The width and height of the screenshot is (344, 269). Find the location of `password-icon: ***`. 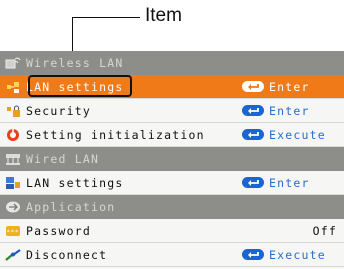

password-icon: *** is located at coordinates (13, 231).